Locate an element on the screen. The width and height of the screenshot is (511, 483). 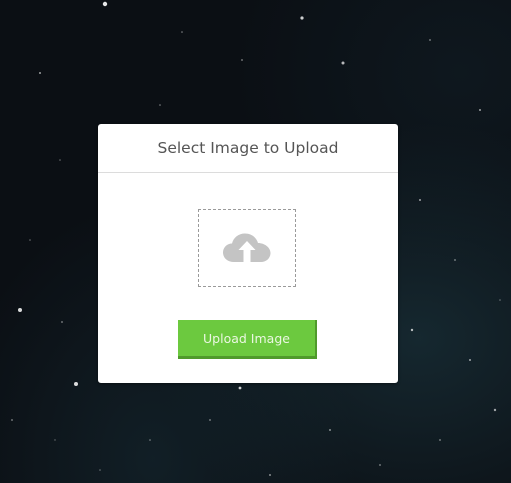
dialog-header: Select Image to Upload is located at coordinates (248, 148).